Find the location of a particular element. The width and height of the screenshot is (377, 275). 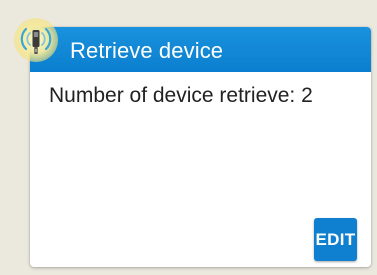

card-header: Retrieve device is located at coordinates (200, 49).